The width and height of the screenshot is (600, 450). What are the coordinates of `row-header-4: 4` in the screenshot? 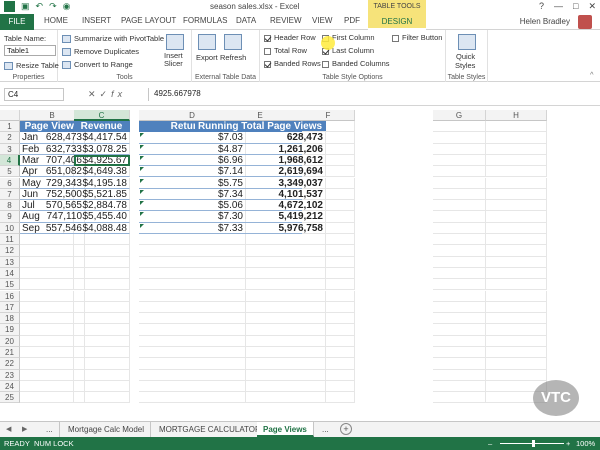 It's located at (10, 160).